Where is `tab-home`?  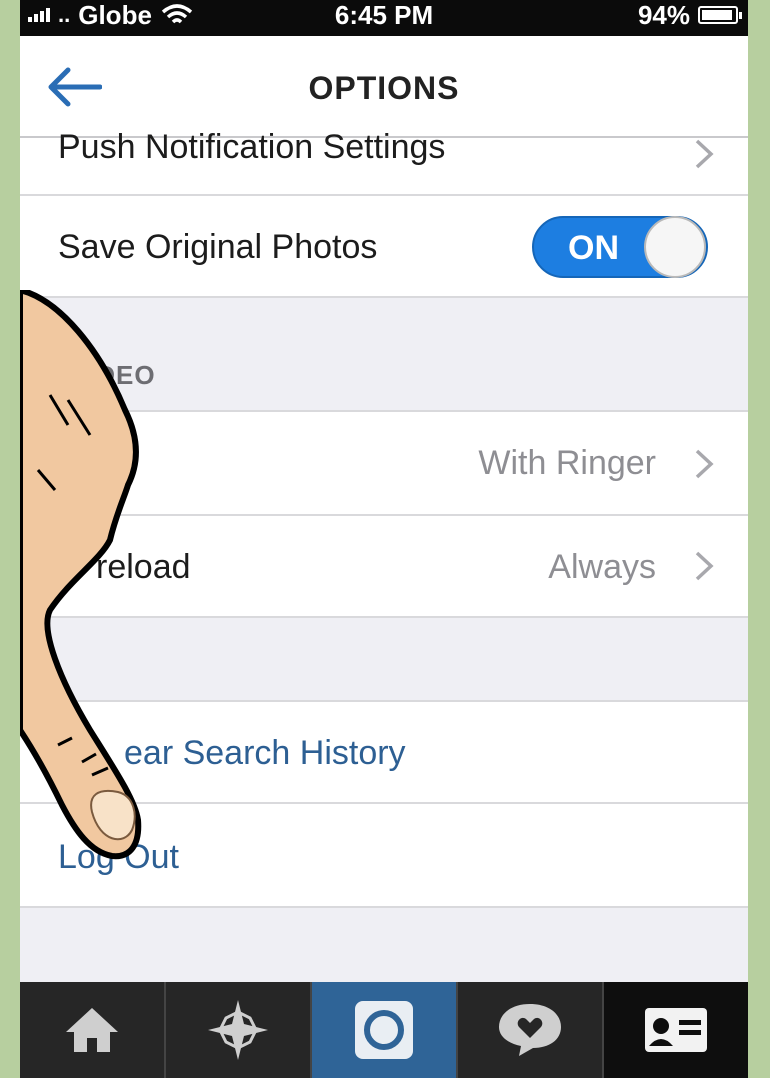
tab-home is located at coordinates (93, 1030).